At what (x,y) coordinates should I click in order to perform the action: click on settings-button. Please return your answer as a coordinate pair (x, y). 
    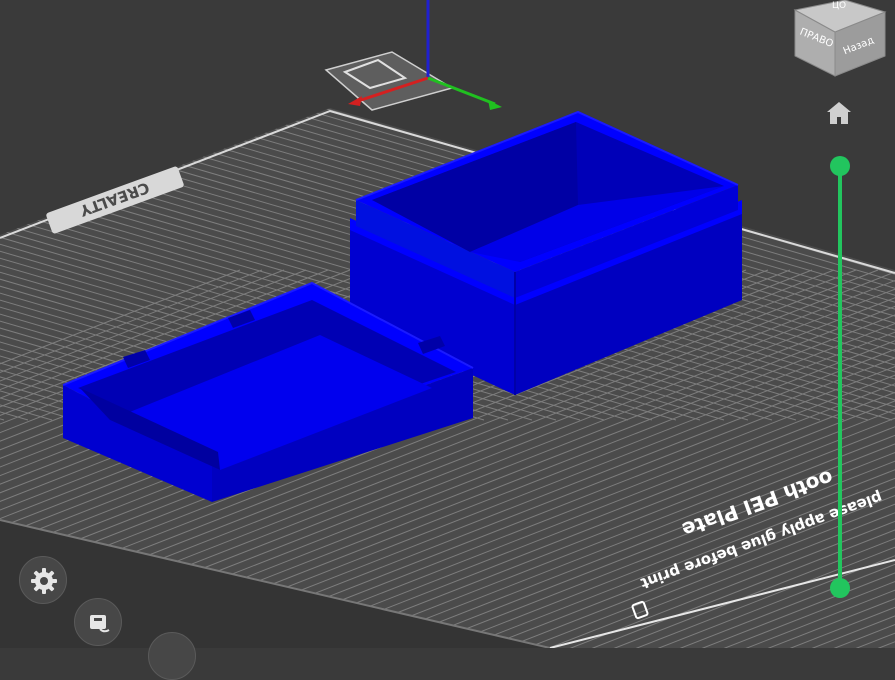
    Looking at the image, I should click on (43, 580).